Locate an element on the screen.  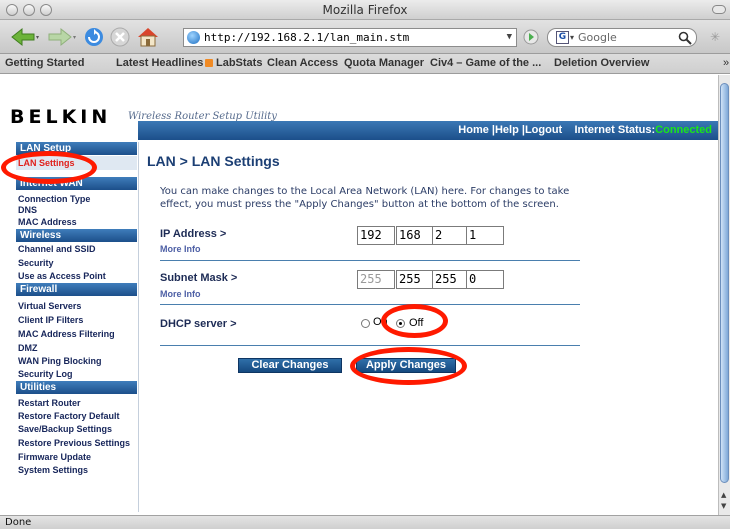
sidebar-section-utilities: Utilities is located at coordinates (76, 387).